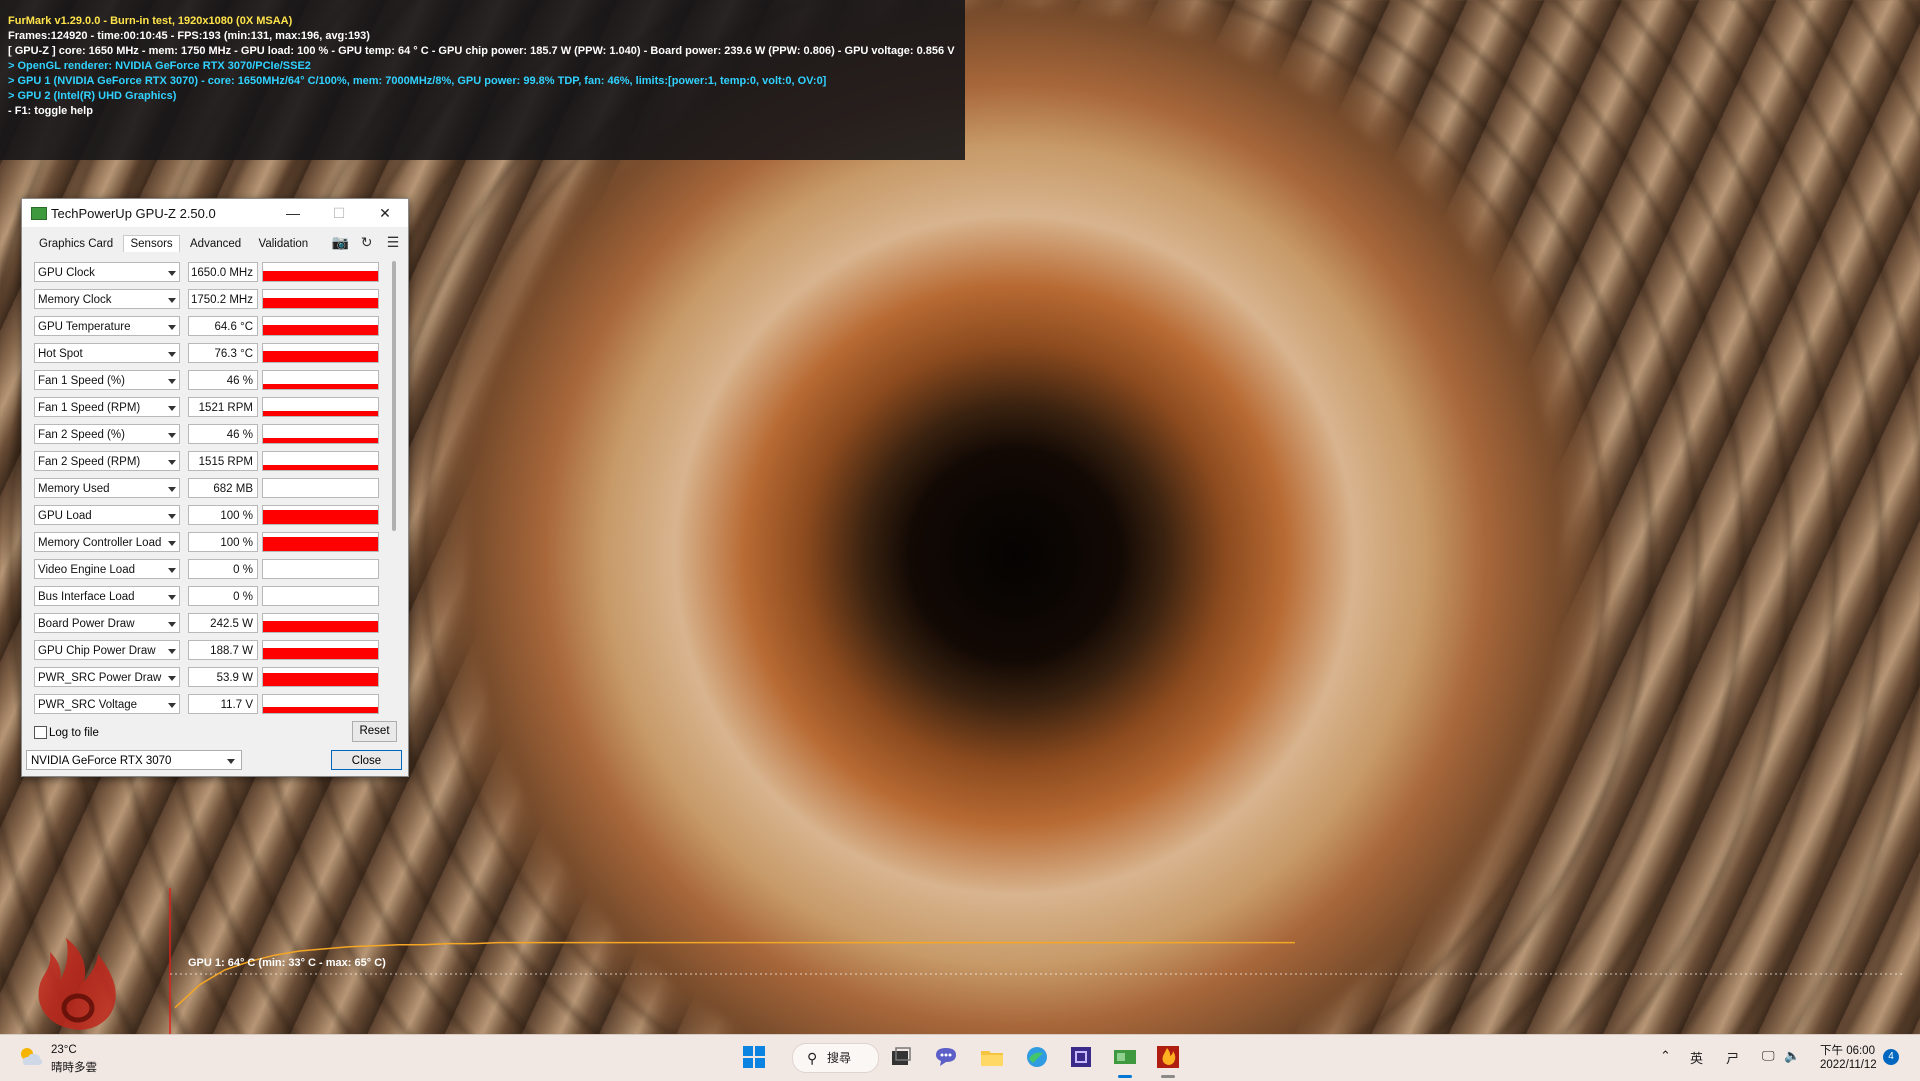  I want to click on log-checkbox, so click(40, 733).